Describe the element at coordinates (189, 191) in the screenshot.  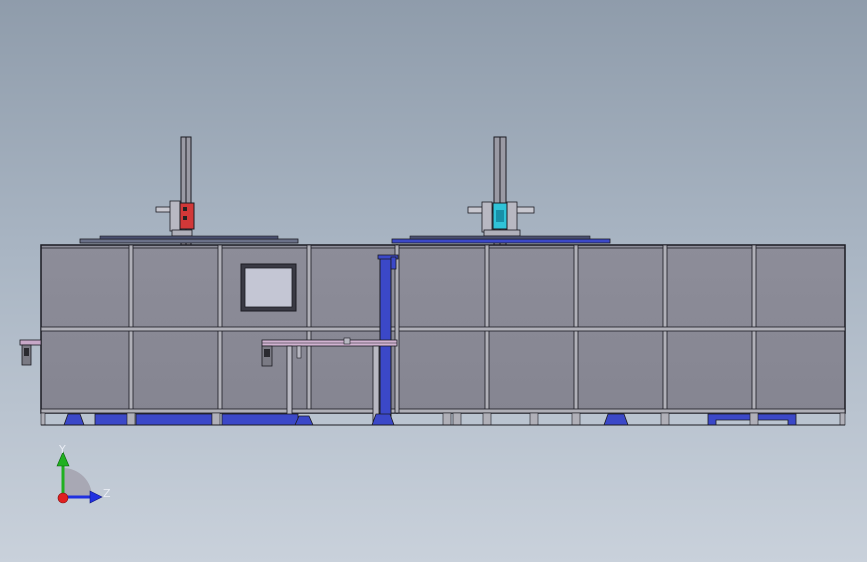
I see `left-gantry-robot` at that location.